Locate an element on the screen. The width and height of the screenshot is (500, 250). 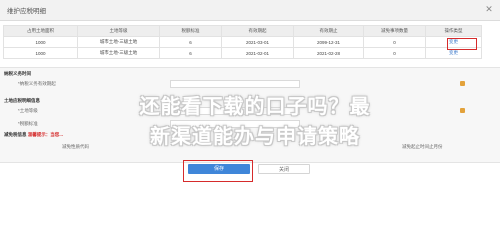
col-header-operation: 操作类型 is located at coordinates (453, 31).